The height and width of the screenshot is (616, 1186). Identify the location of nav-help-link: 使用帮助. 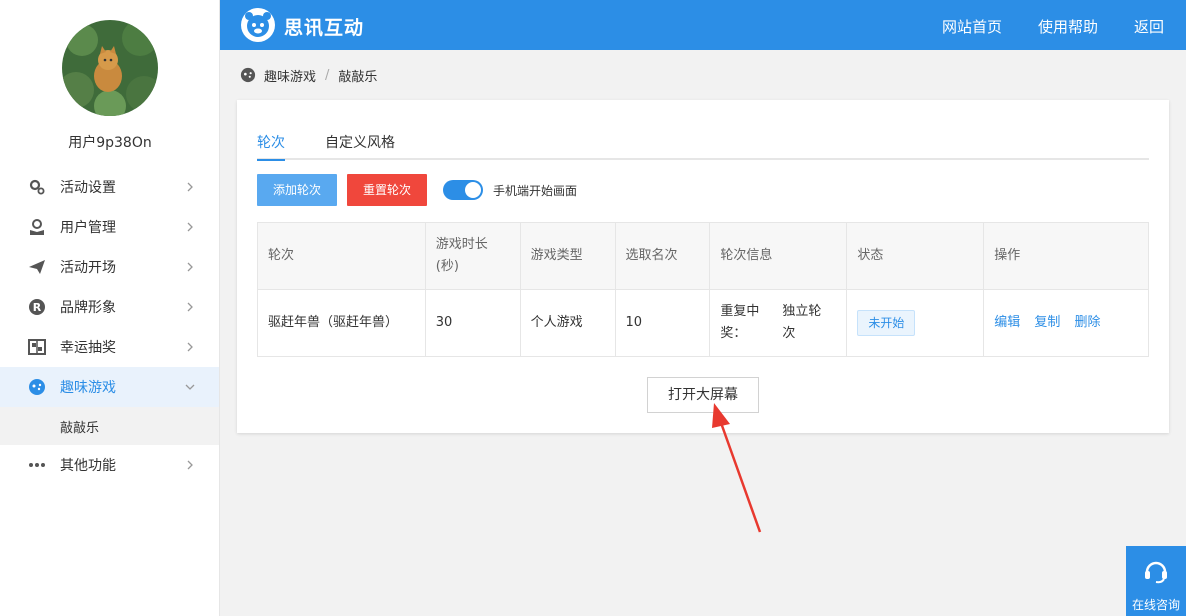
(1068, 26).